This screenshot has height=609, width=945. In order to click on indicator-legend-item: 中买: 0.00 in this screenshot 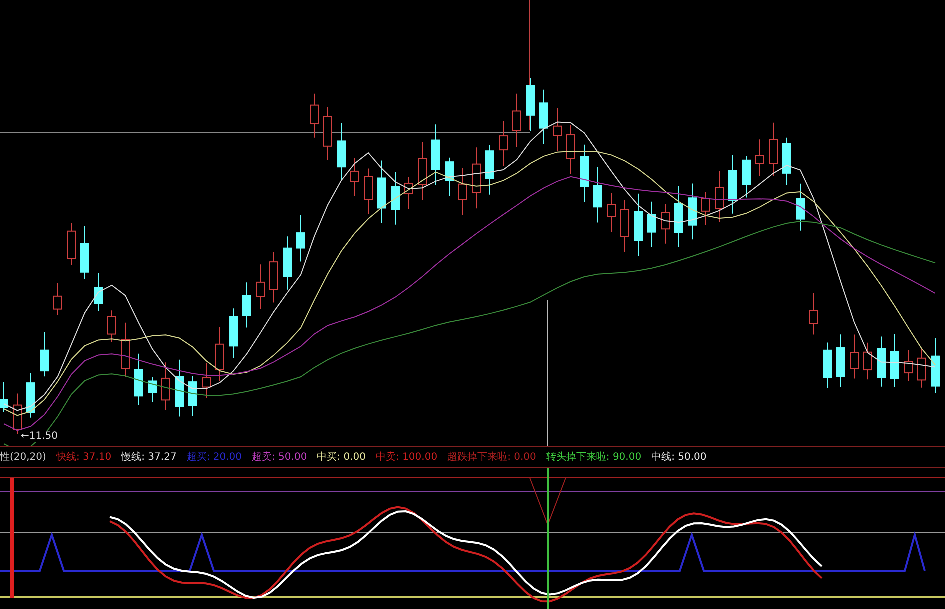, I will do `click(341, 457)`.